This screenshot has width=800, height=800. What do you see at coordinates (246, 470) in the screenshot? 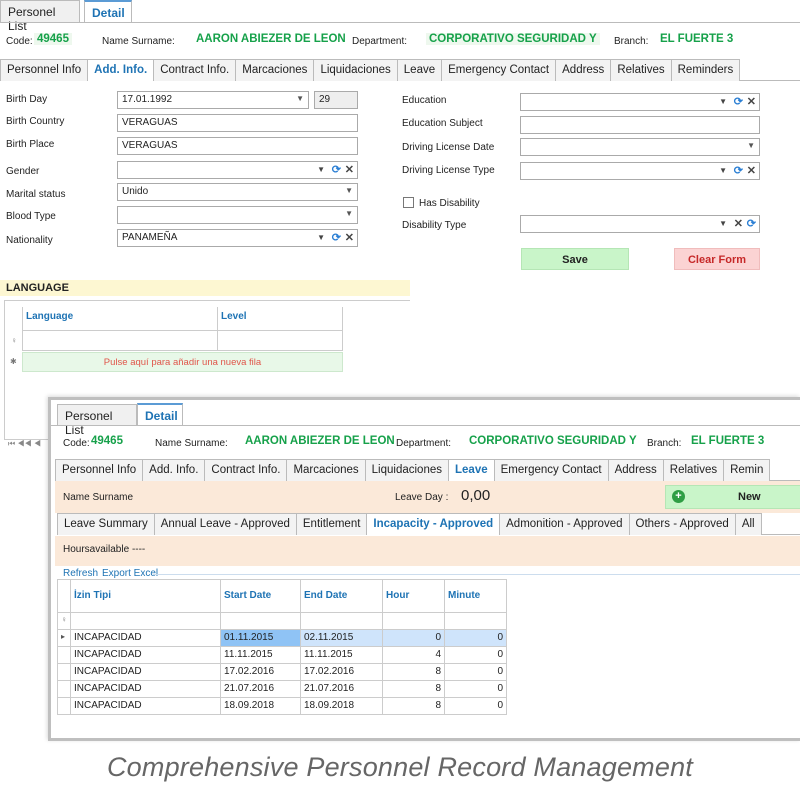
I see `tab-contract-info-front: Contract Info.` at bounding box center [246, 470].